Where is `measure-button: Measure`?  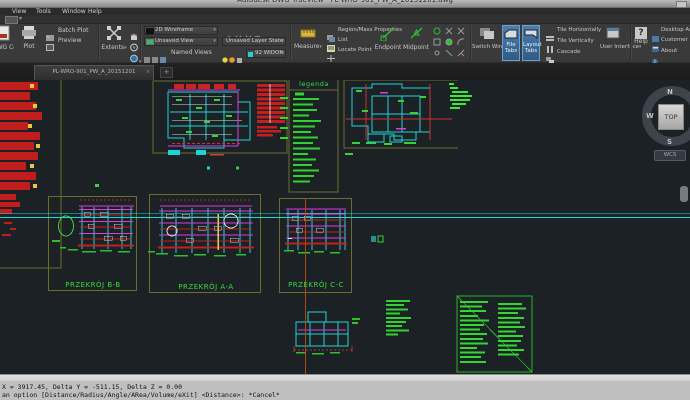
measure-button: Measure is located at coordinates (308, 38).